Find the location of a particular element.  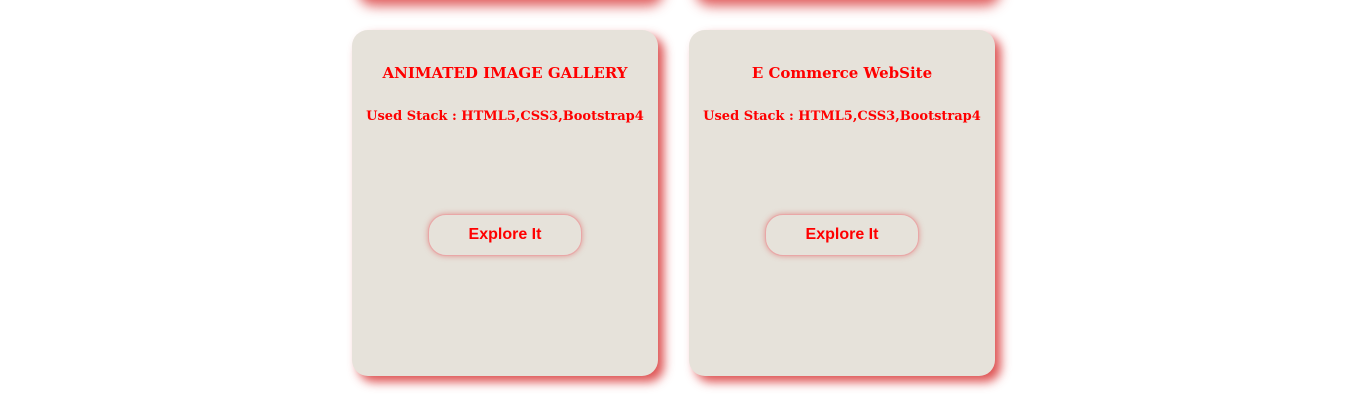

card-title: ANIMATED IMAGE GALLERY is located at coordinates (505, 73).